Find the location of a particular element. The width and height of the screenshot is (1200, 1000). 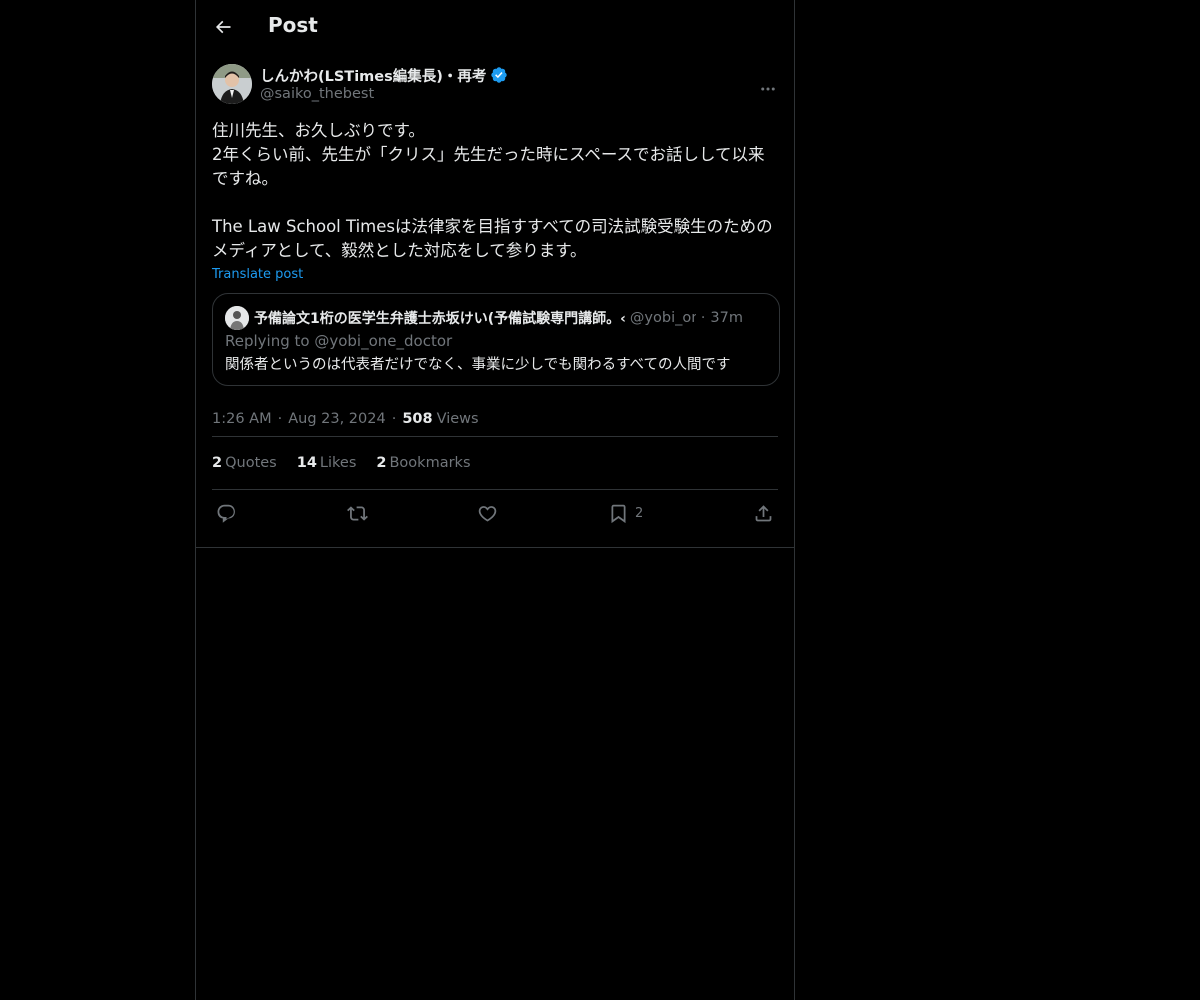

page-title: Post is located at coordinates (293, 25).